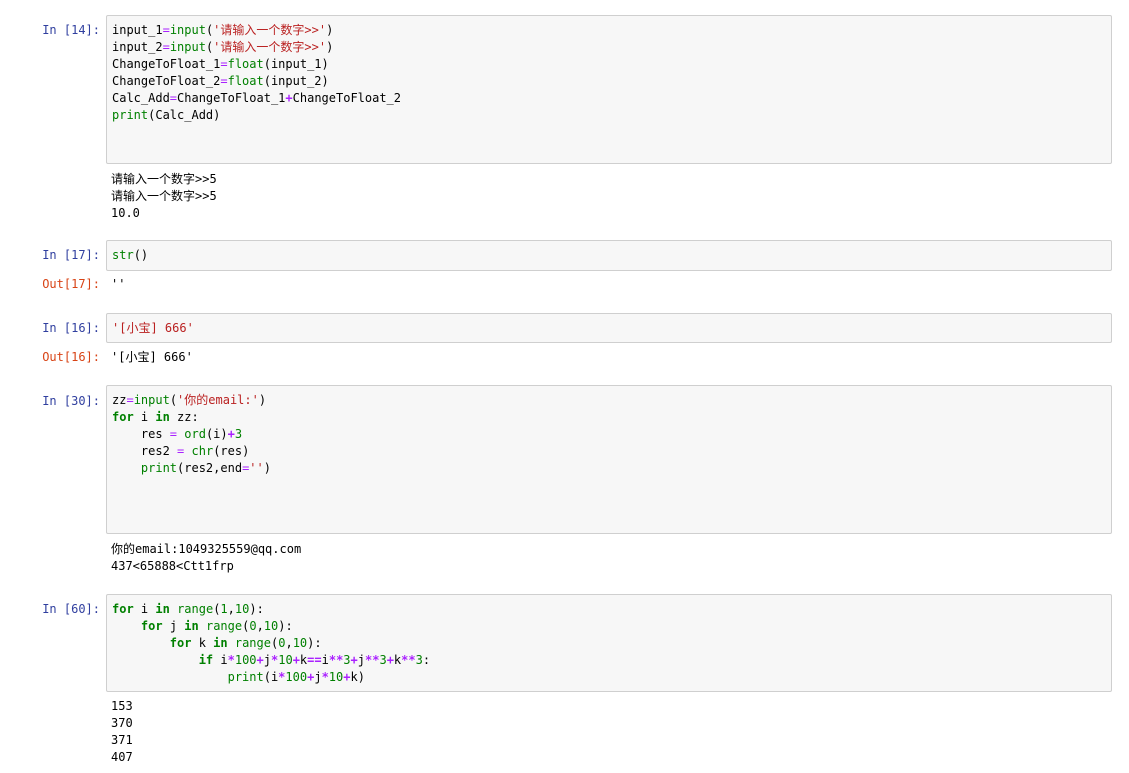 This screenshot has height=773, width=1129. Describe the element at coordinates (166, 64) in the screenshot. I see `code-token: ChangeToFloat_1` at that location.